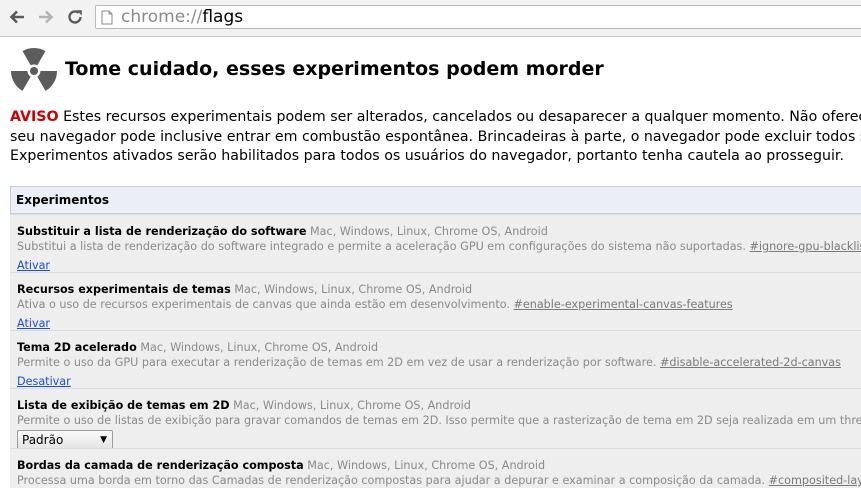  What do you see at coordinates (622, 304) in the screenshot?
I see `experiment-permalink: #enable-experimental-canvas-features` at bounding box center [622, 304].